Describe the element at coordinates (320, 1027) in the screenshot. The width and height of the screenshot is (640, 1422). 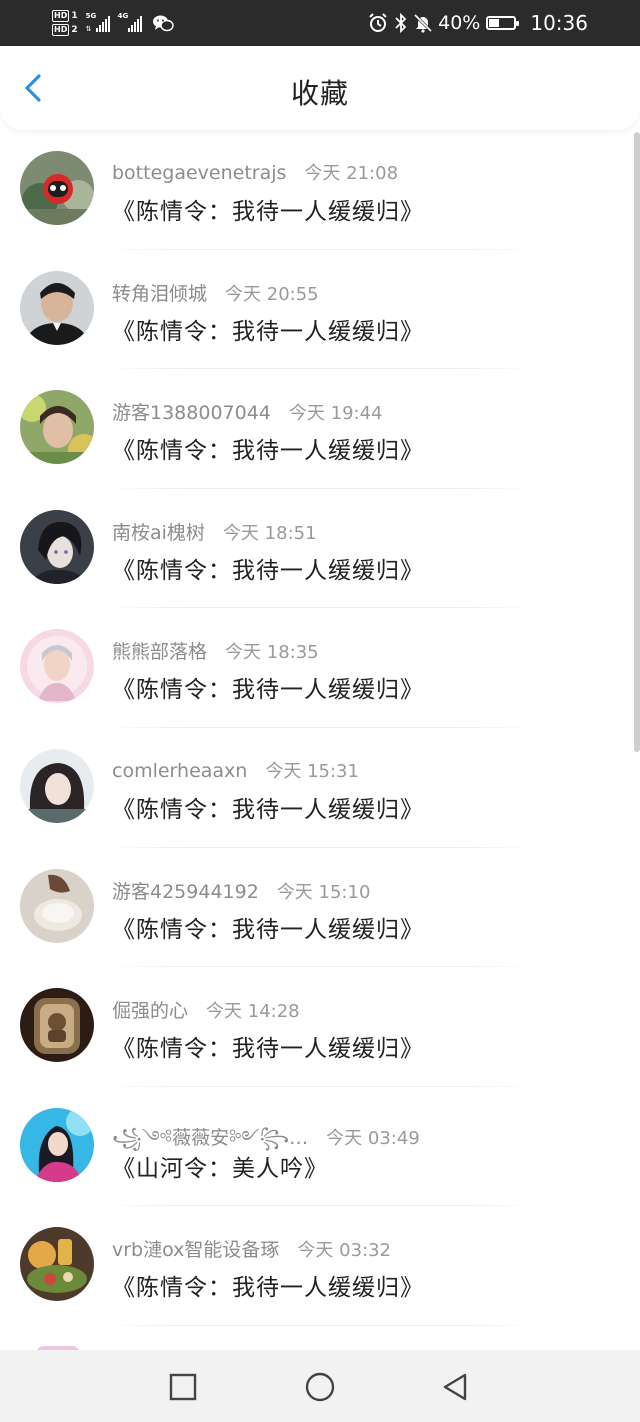
I see `list-item: 倔强的心 今天 14:28 《陈情令：我待一人缓缓归》` at that location.